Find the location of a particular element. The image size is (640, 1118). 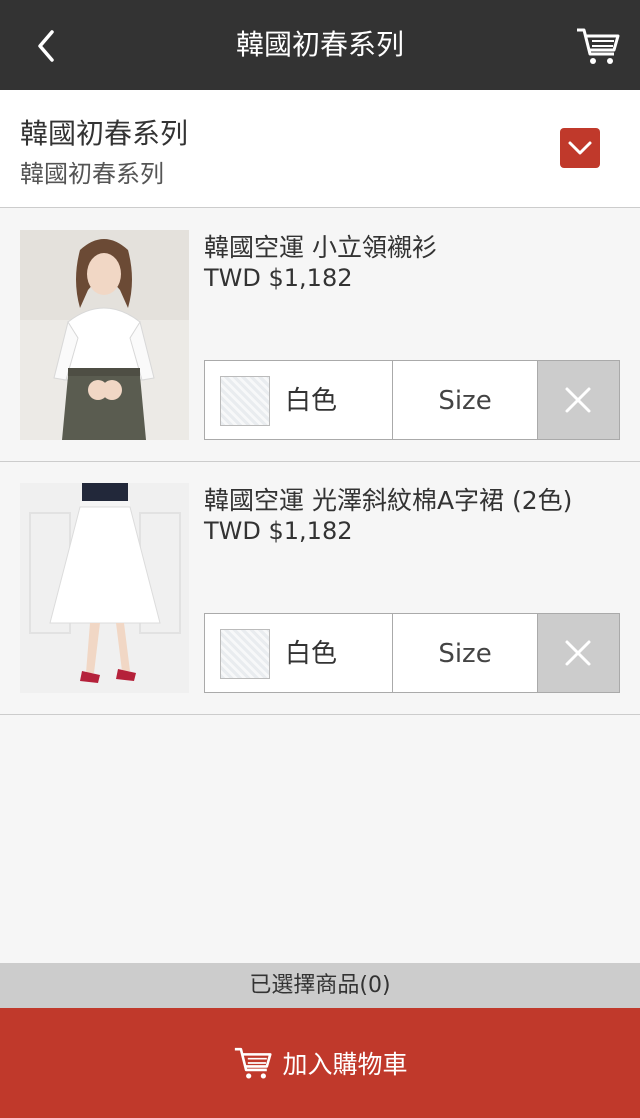

series-subtitle: 韓國初春系列 is located at coordinates (92, 174).